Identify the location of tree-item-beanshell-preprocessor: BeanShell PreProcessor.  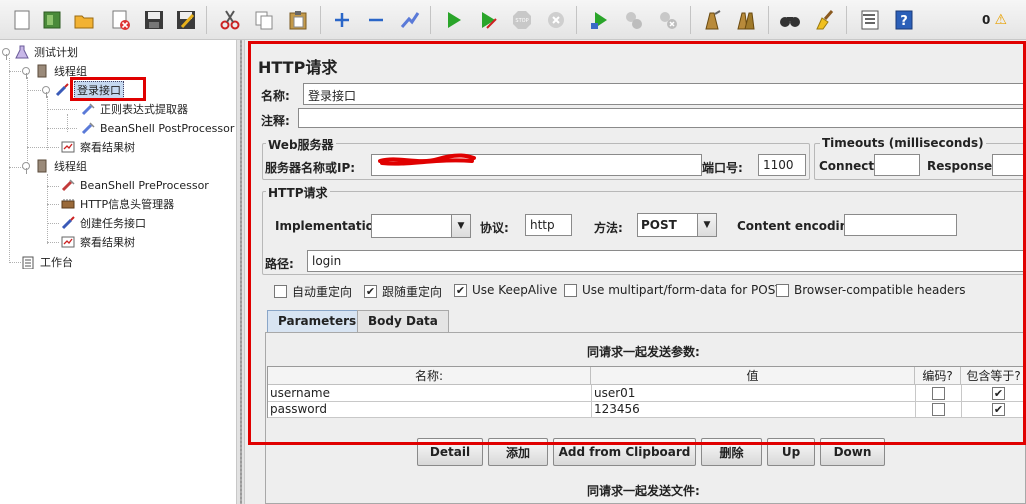
(134, 185).